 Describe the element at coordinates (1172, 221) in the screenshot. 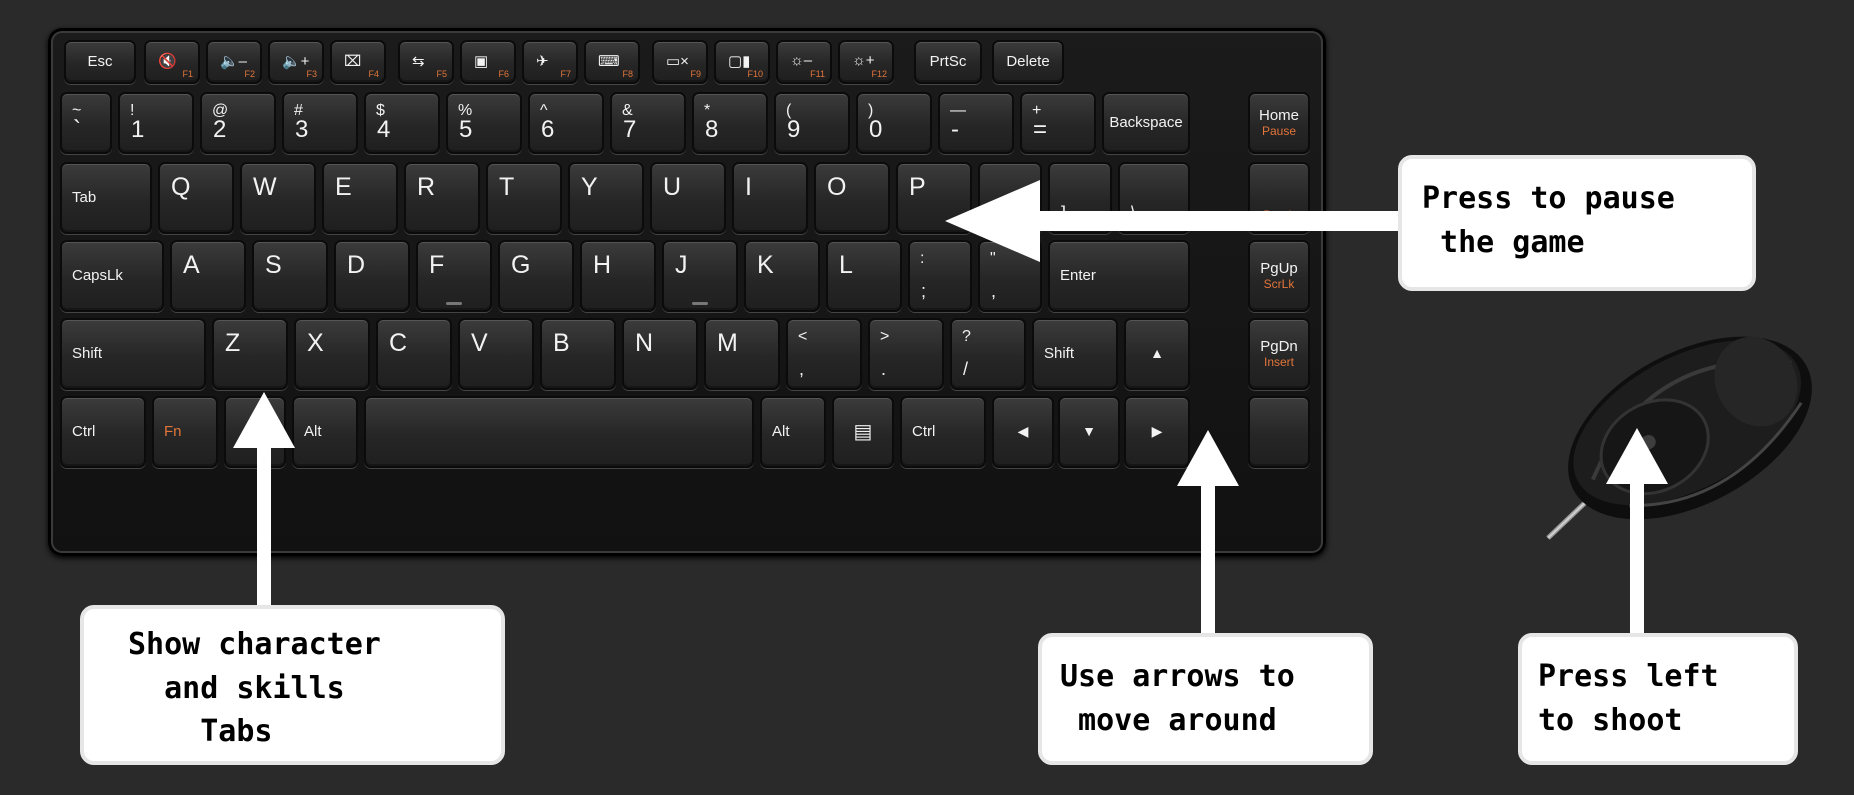

I see `pause-arrow` at that location.